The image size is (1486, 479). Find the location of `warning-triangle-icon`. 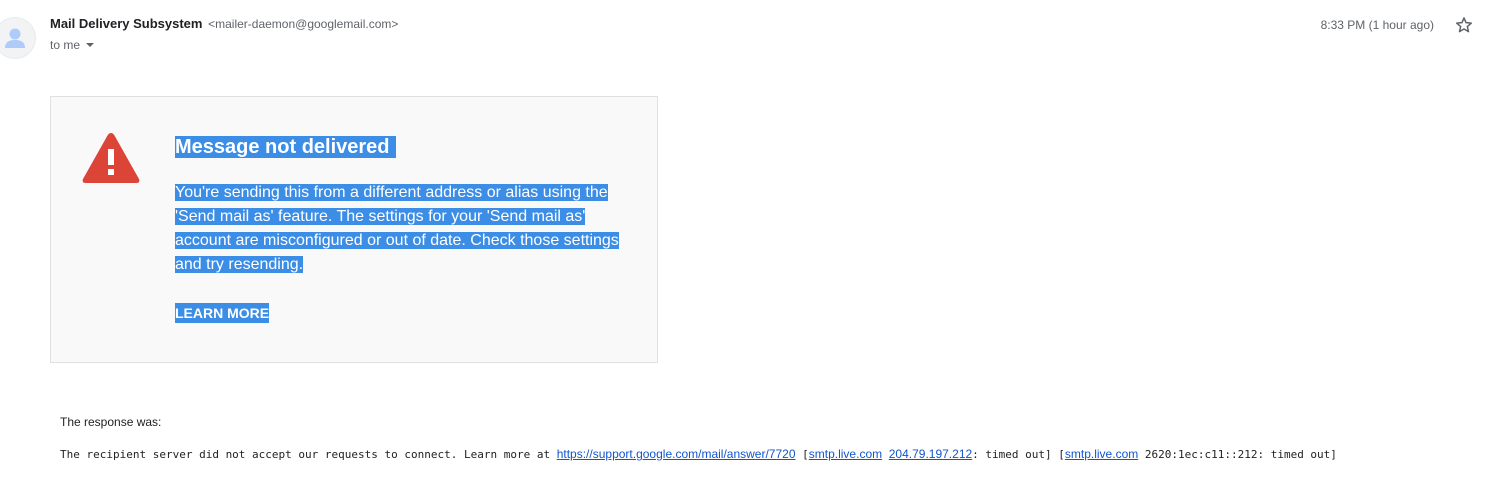

warning-triangle-icon is located at coordinates (111, 158).